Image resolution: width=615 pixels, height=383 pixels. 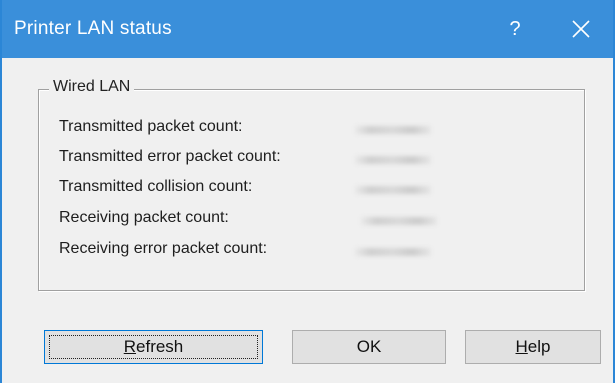 I want to click on transmitted-packet-count-label: Transmitted packet count:, so click(x=151, y=126).